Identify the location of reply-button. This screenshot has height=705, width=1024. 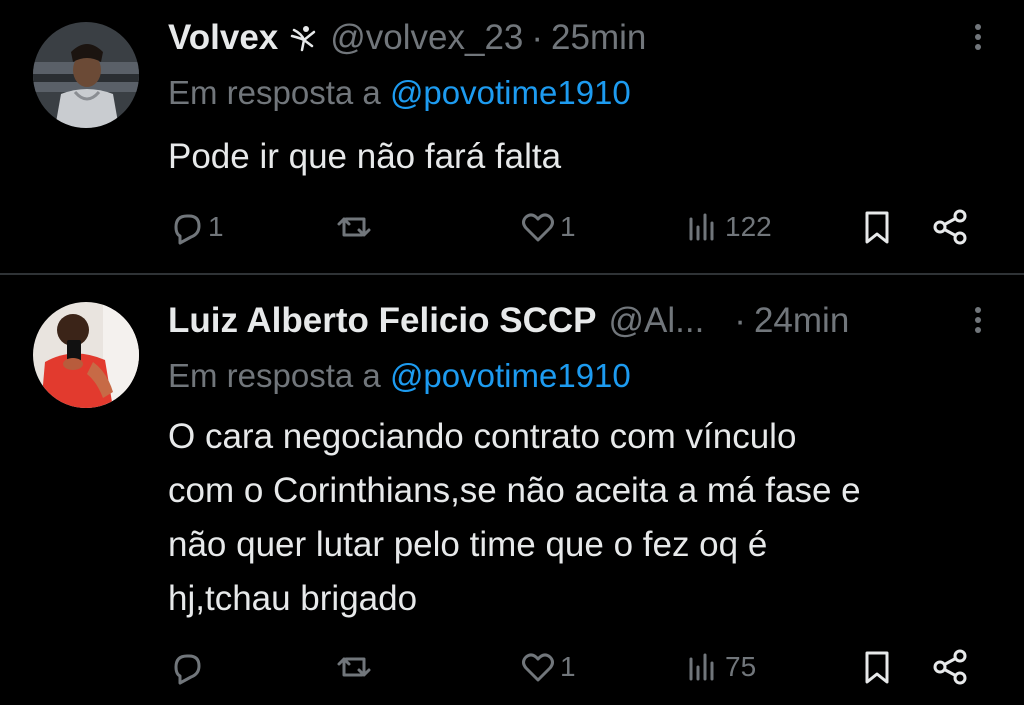
(187, 667).